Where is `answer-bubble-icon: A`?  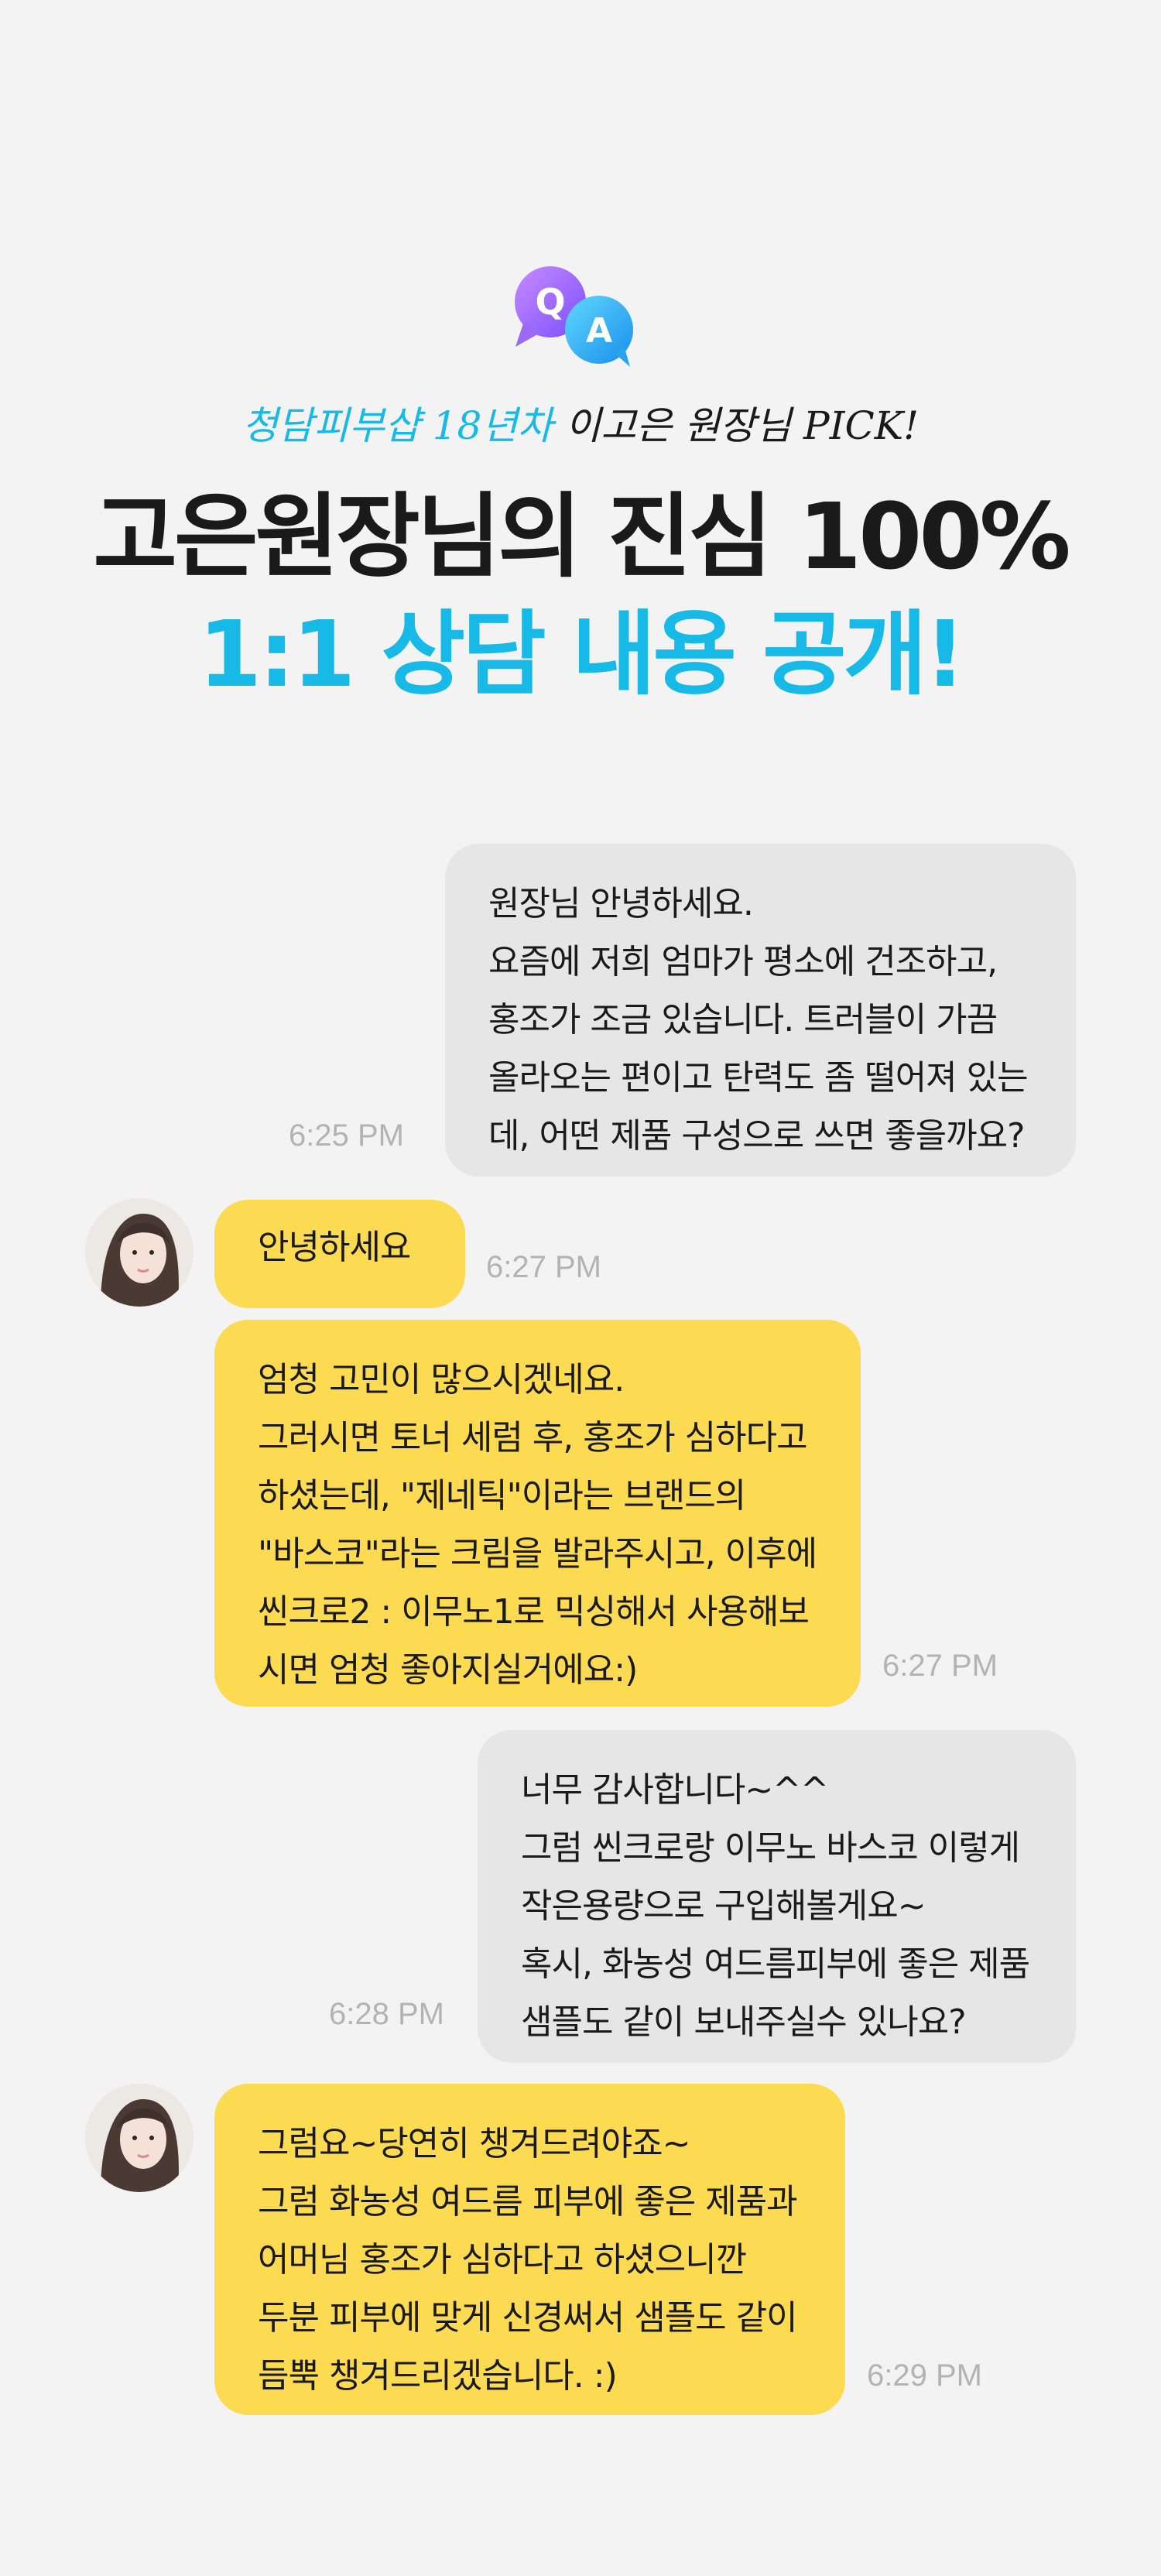 answer-bubble-icon: A is located at coordinates (599, 331).